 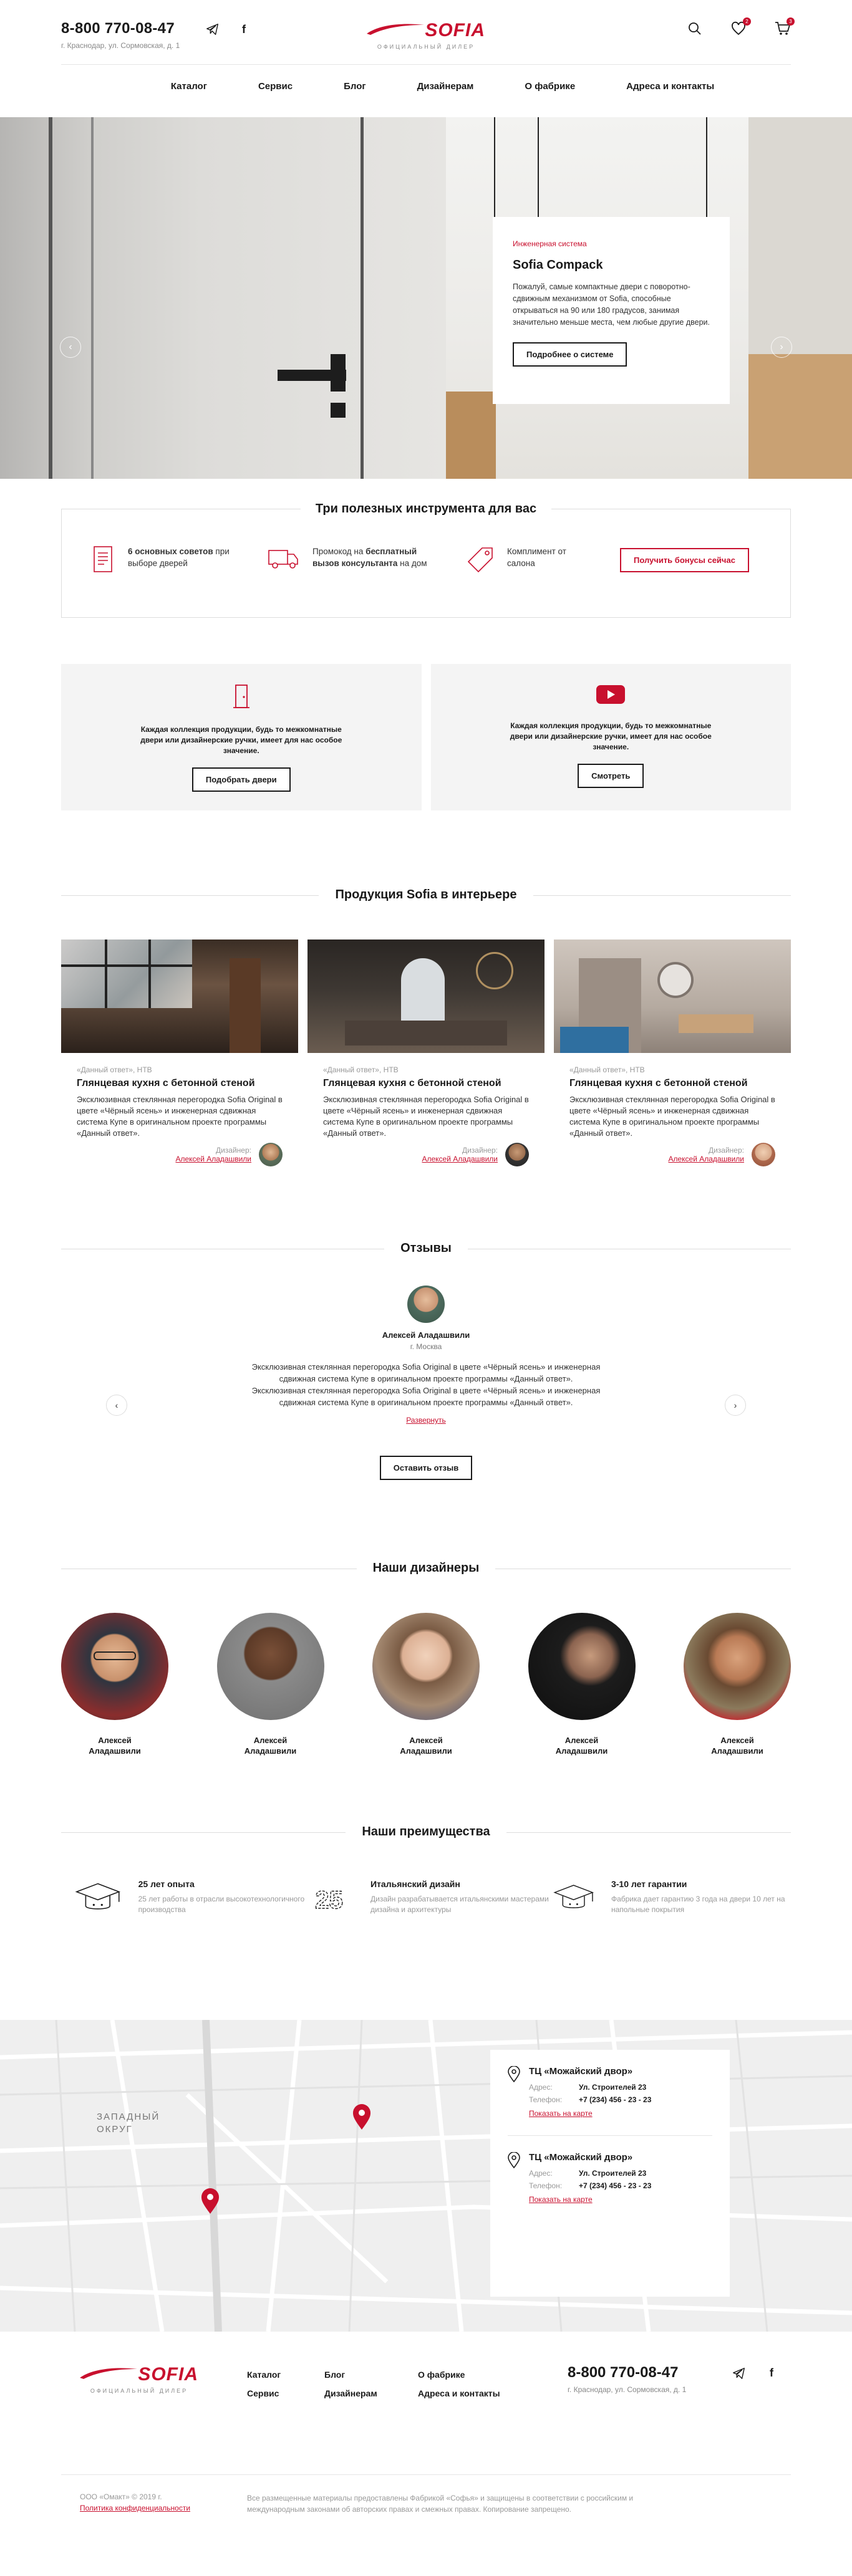 What do you see at coordinates (785, 27) in the screenshot?
I see `cart-icon: 3` at bounding box center [785, 27].